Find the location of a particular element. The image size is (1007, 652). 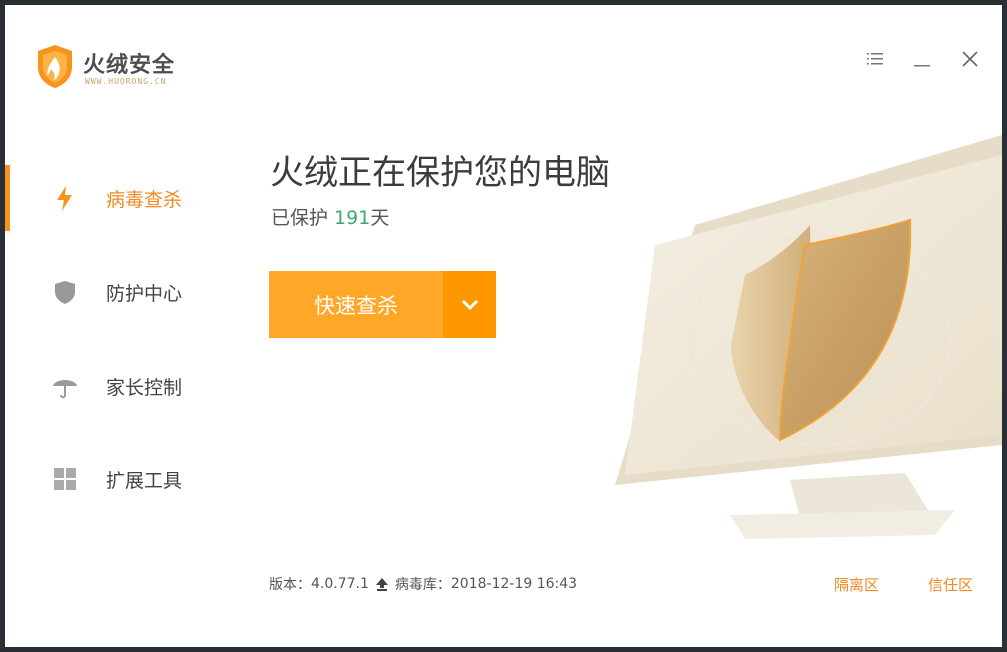

protection-status: 已保护 191天 is located at coordinates (330, 216).